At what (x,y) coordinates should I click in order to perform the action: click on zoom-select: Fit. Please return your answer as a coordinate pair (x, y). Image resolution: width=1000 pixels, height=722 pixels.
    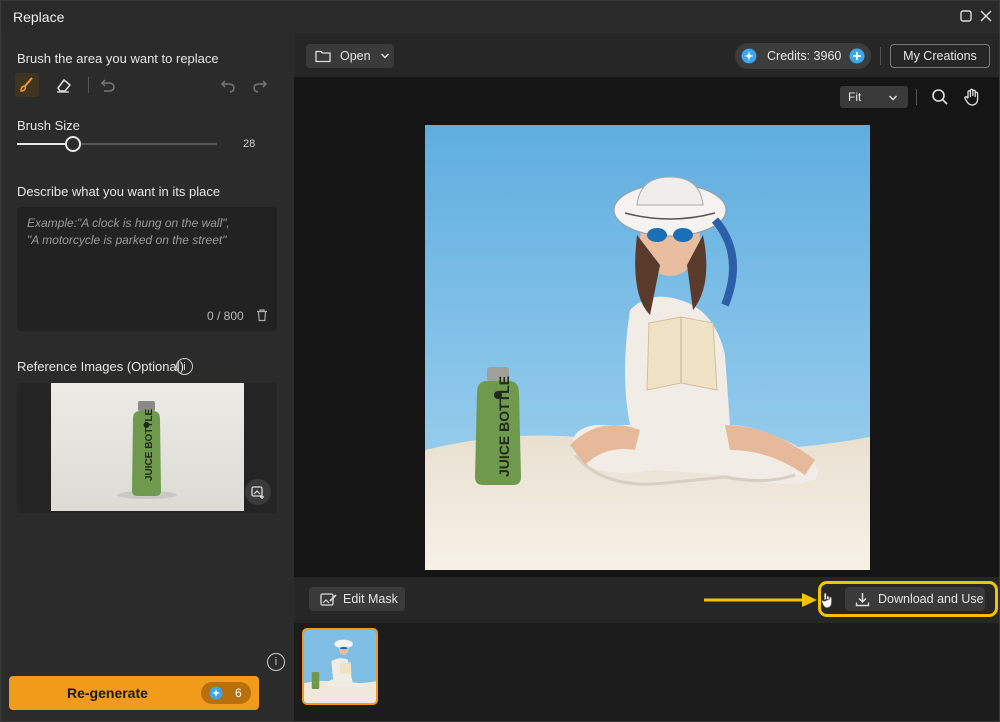
    Looking at the image, I should click on (874, 97).